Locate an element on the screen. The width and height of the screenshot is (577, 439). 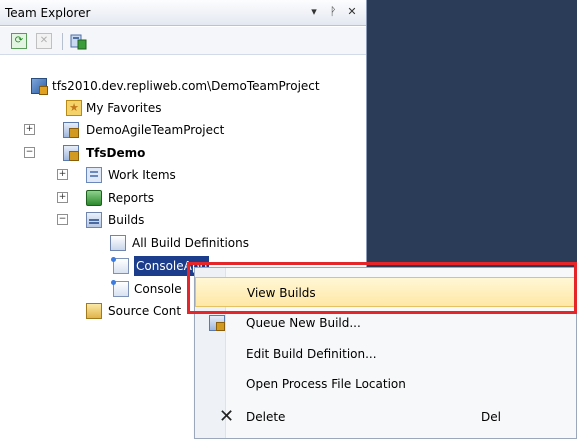
tree-label-all-build-defs: All Build Definitions is located at coordinates (190, 243).